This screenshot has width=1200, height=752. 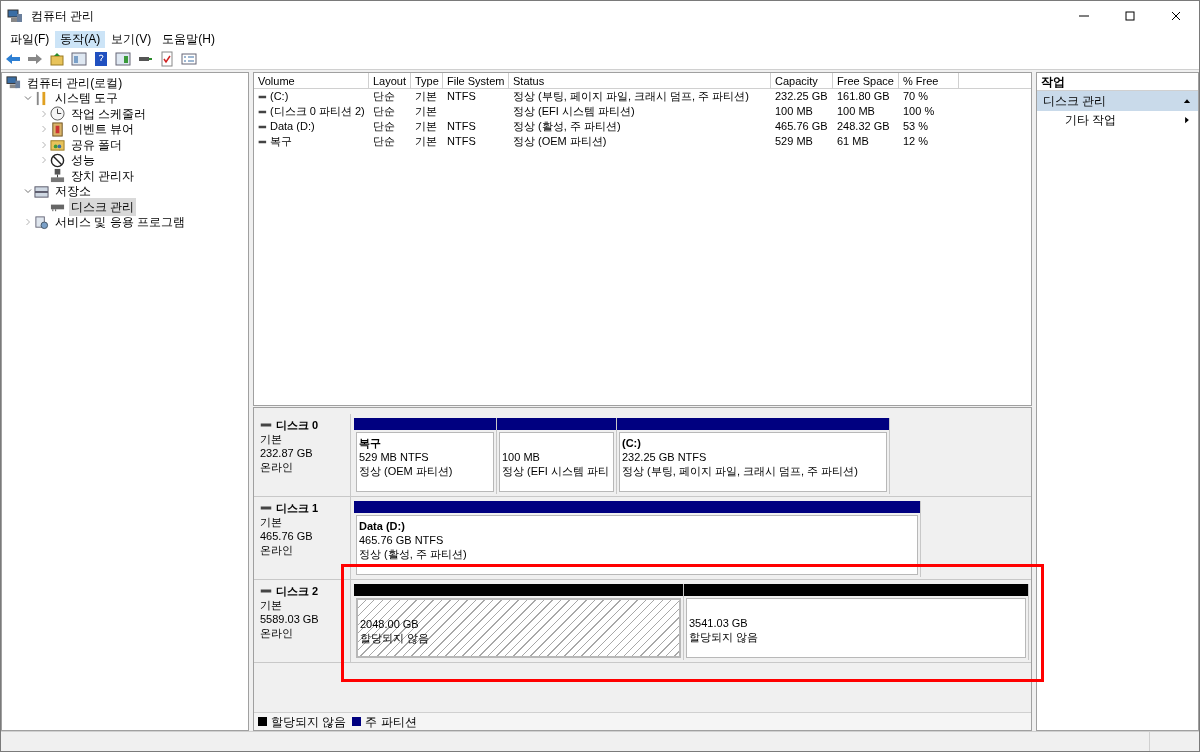 What do you see at coordinates (1091, 120) in the screenshot?
I see `action-label: 기타 작업` at bounding box center [1091, 120].